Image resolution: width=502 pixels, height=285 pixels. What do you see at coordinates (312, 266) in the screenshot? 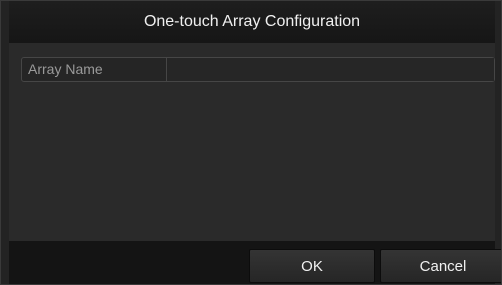
I see `ok-button: OK` at bounding box center [312, 266].